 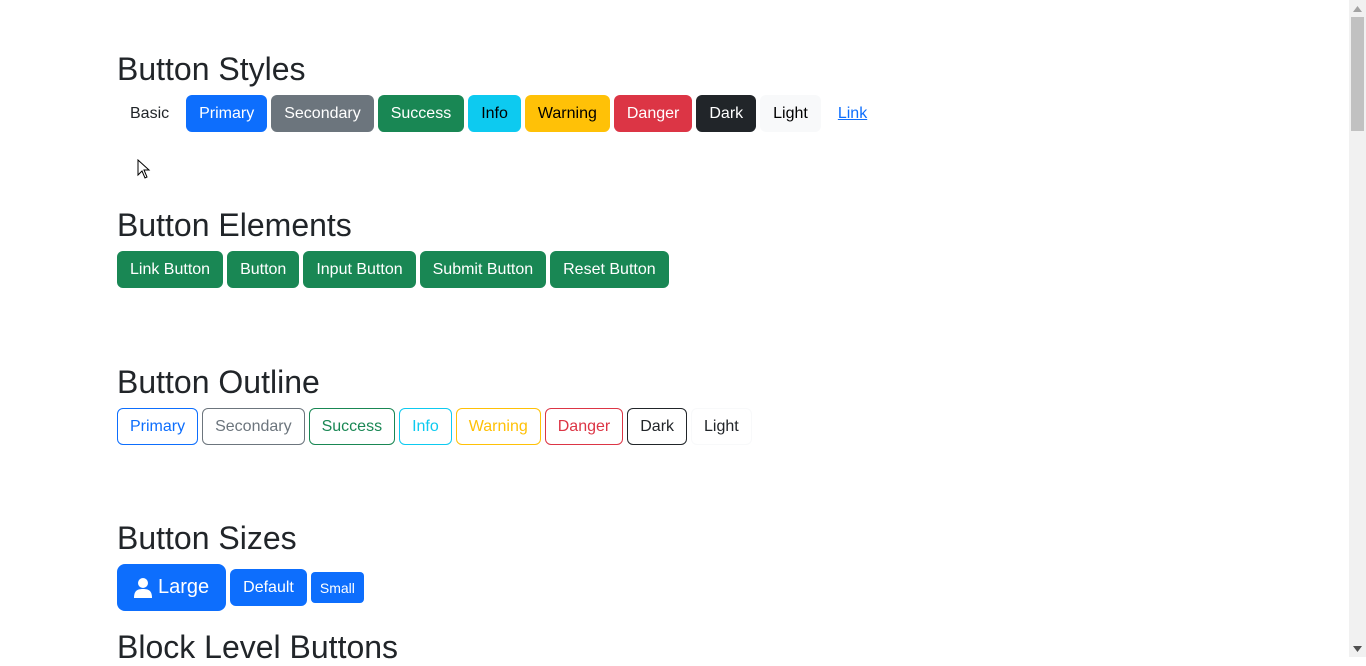 What do you see at coordinates (567, 113) in the screenshot?
I see `warning-button: Warning` at bounding box center [567, 113].